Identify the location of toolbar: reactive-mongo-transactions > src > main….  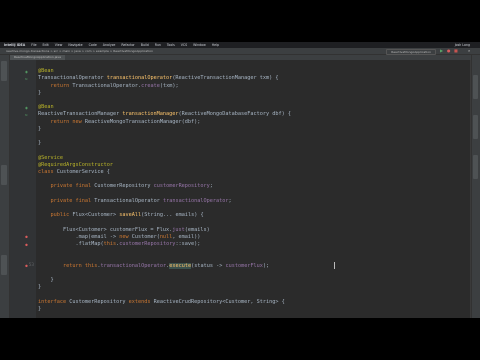
(240, 51).